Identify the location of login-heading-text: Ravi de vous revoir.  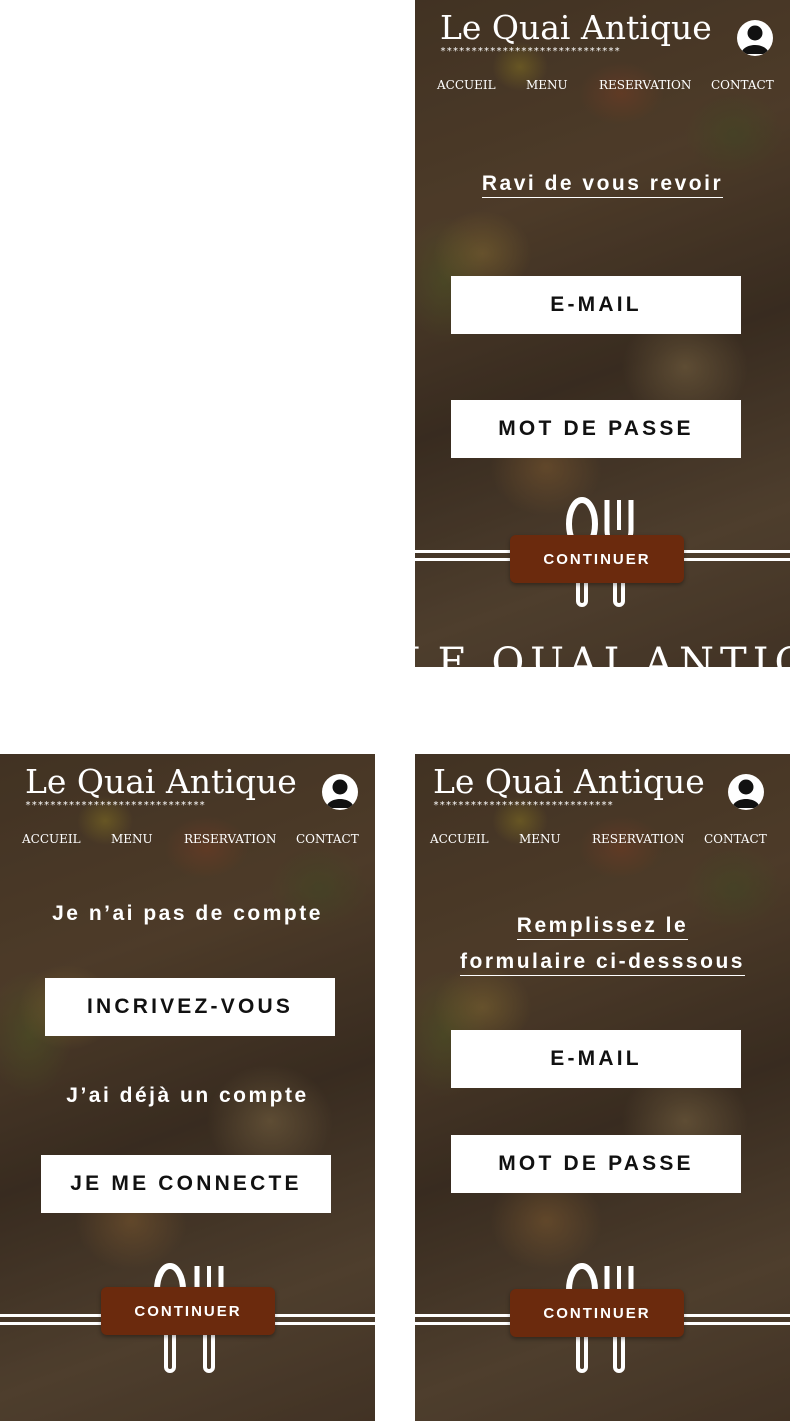
(602, 185).